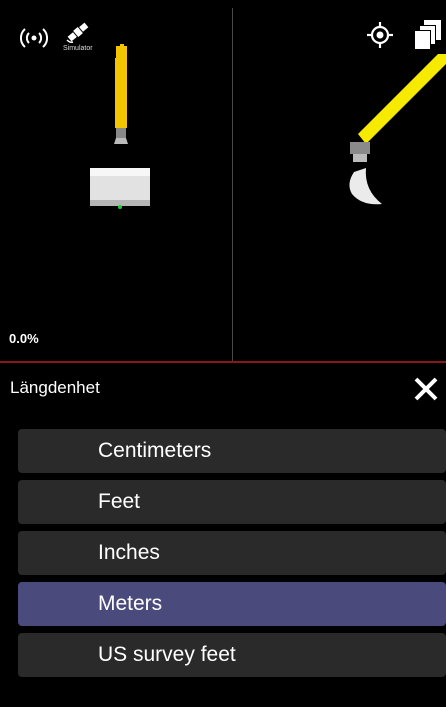 The image size is (446, 707). What do you see at coordinates (77, 32) in the screenshot?
I see `satellite-icon` at bounding box center [77, 32].